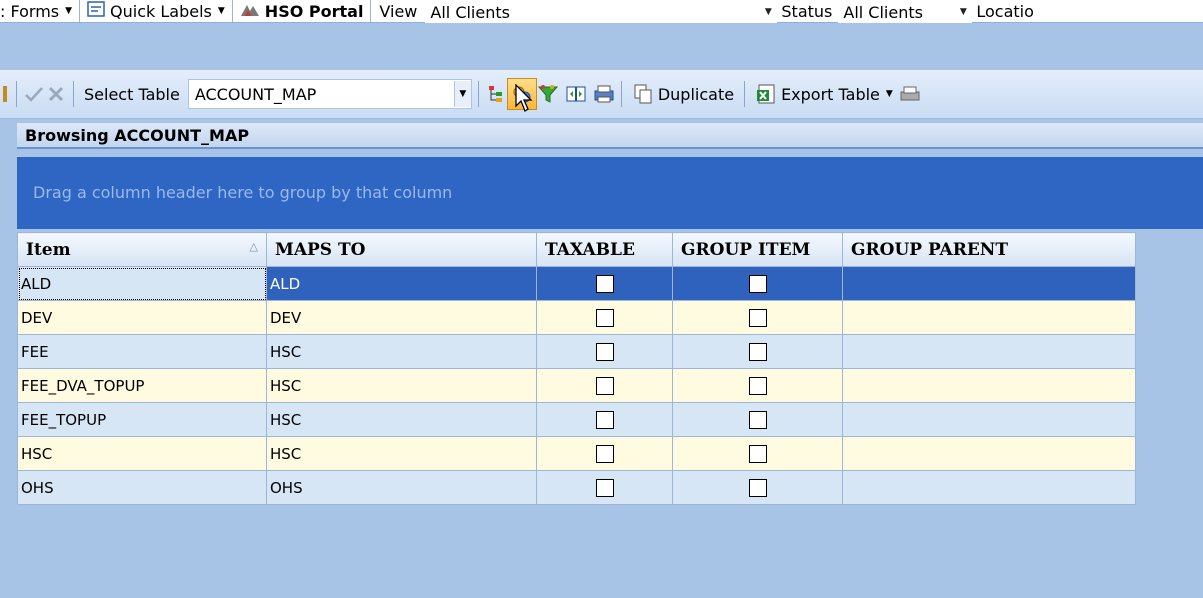 The height and width of the screenshot is (598, 1203). Describe the element at coordinates (401, 249) in the screenshot. I see `column-header-maps-to: MAPS TO` at that location.